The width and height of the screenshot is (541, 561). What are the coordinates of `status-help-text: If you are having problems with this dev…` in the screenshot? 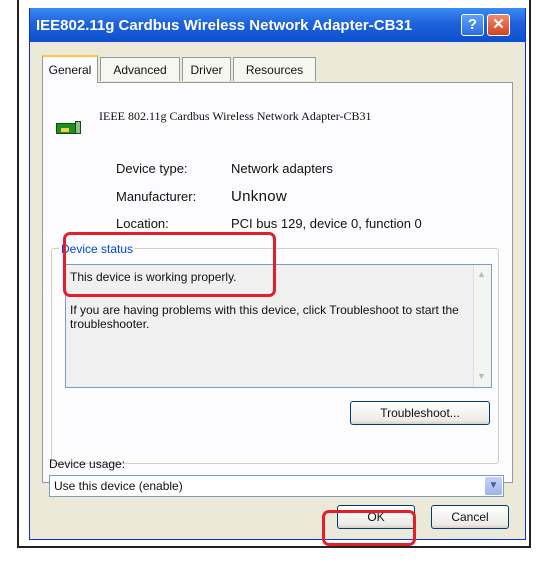 It's located at (264, 317).